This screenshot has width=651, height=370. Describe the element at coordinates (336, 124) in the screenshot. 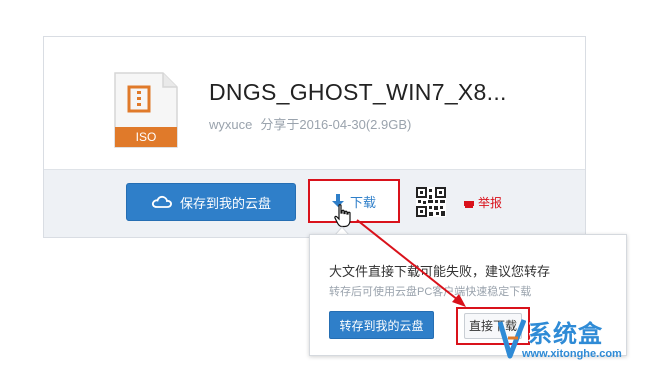

I see `share-info: 分享于2016-04-30(2.9GB)` at that location.